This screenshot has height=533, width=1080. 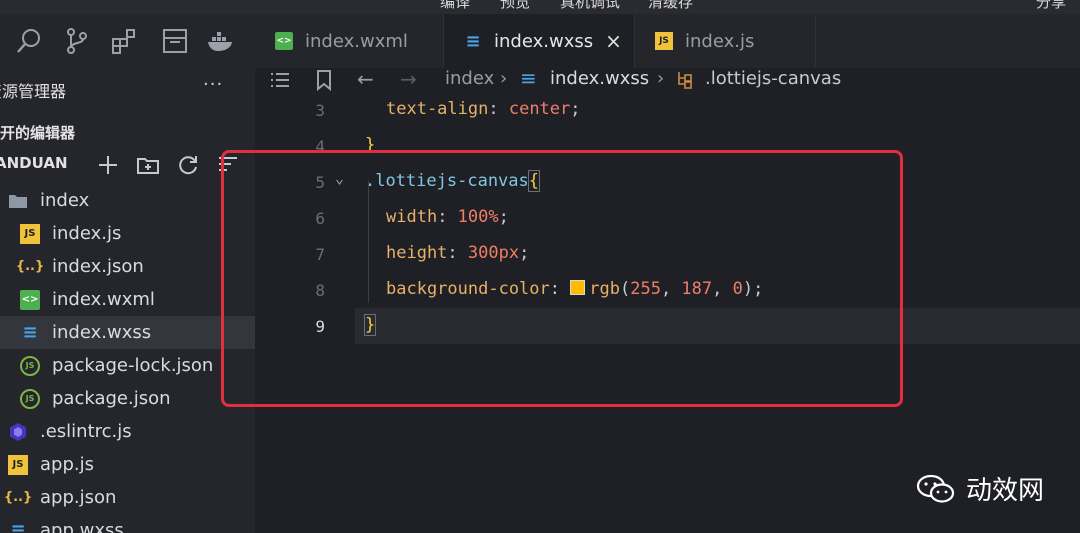 I want to click on watermark: 动效网, so click(x=980, y=488).